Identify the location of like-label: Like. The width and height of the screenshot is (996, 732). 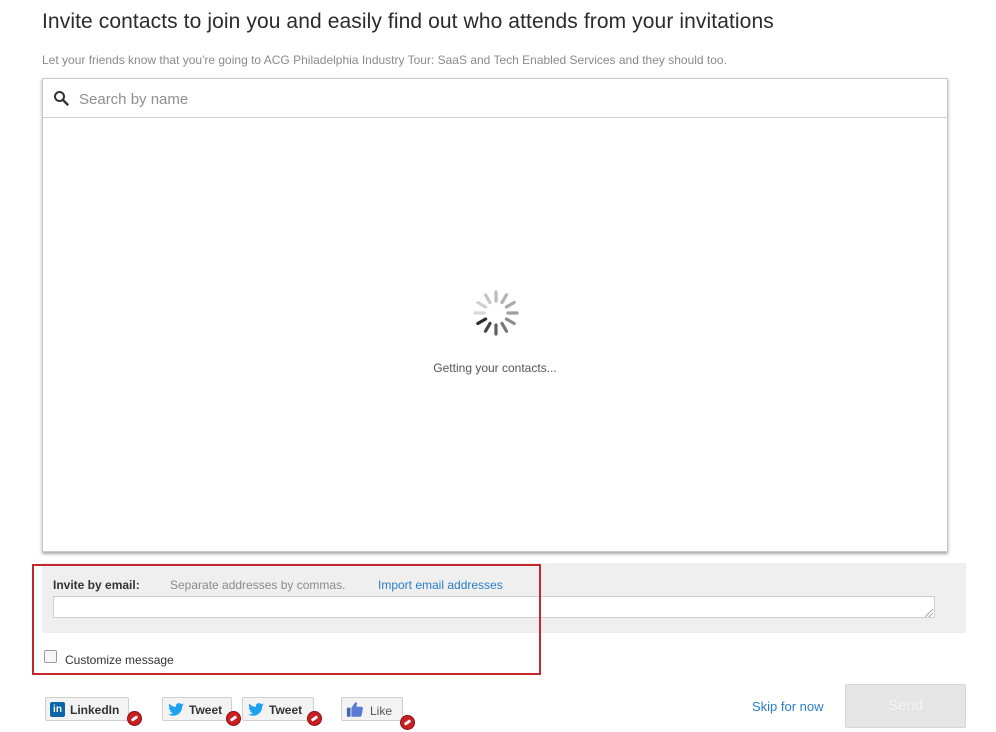
(381, 711).